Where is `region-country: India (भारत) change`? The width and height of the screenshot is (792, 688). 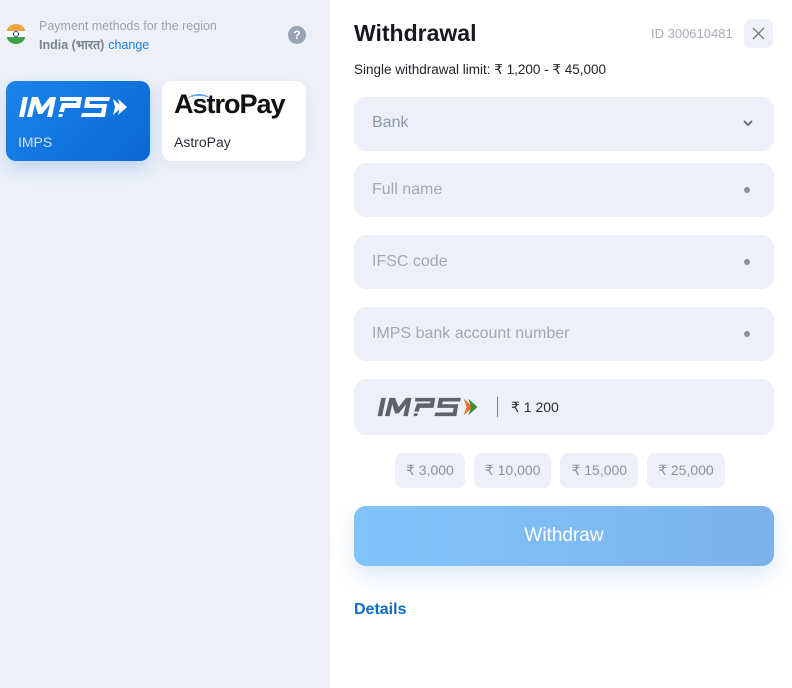 region-country: India (भारत) change is located at coordinates (94, 44).